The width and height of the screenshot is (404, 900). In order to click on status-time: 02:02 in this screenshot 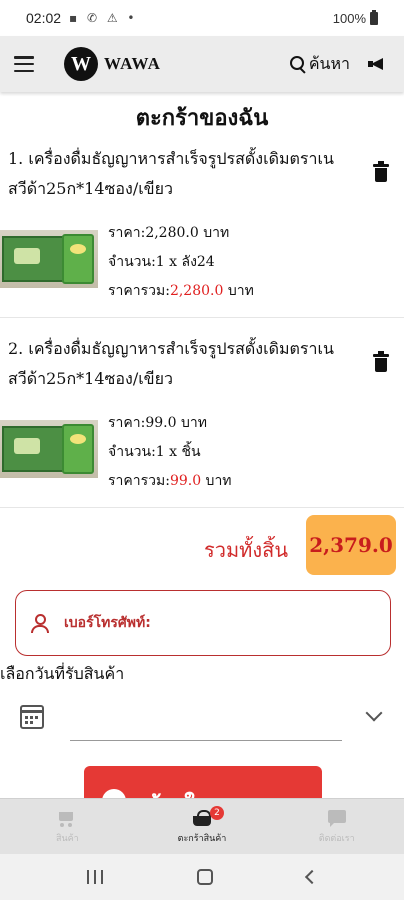, I will do `click(44, 18)`.